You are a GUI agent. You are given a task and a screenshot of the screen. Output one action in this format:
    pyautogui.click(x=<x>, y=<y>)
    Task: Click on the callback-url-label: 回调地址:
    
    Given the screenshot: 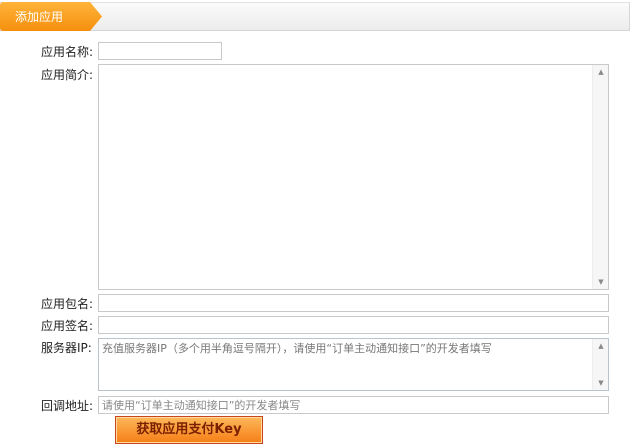 What is the action you would take?
    pyautogui.click(x=67, y=406)
    